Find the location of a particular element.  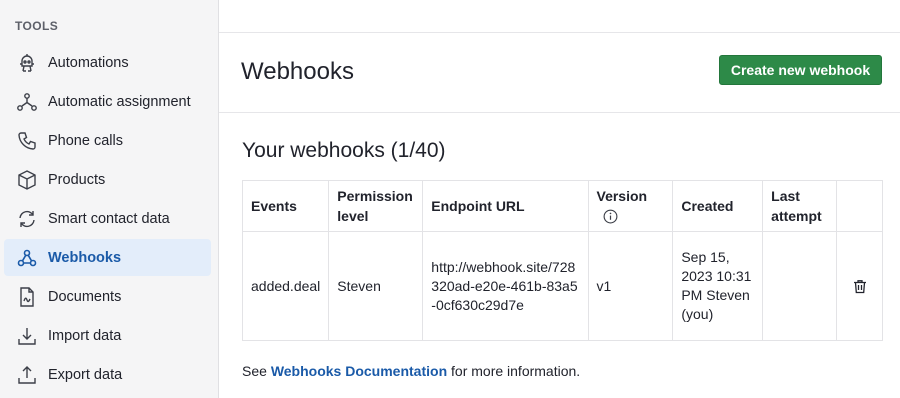

sidebar-item-label: Products is located at coordinates (77, 179).